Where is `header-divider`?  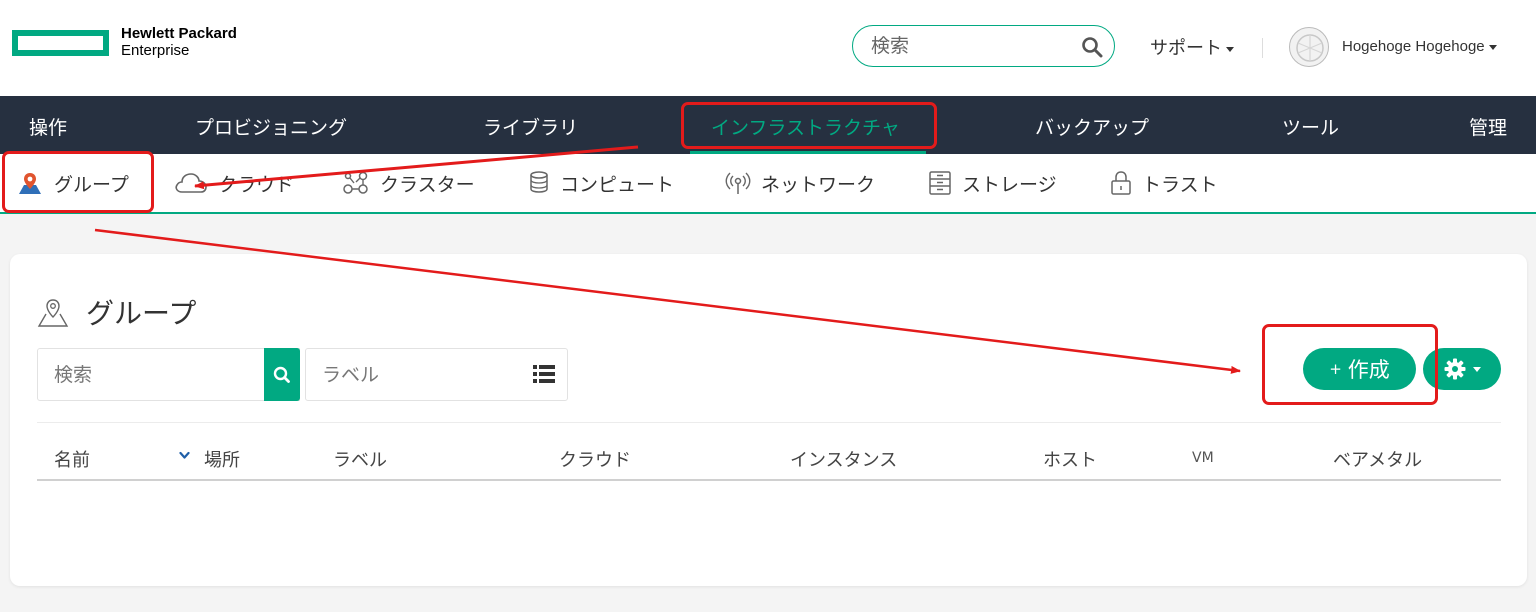
header-divider is located at coordinates (1262, 48).